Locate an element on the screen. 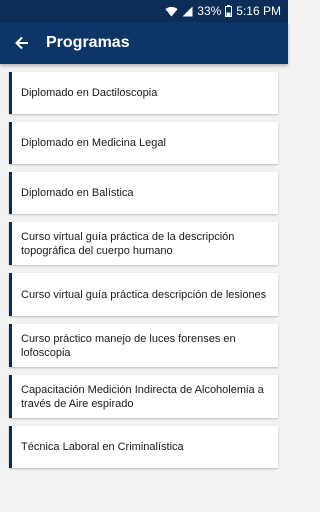 The height and width of the screenshot is (512, 320). clock: 5:16 PM is located at coordinates (258, 11).